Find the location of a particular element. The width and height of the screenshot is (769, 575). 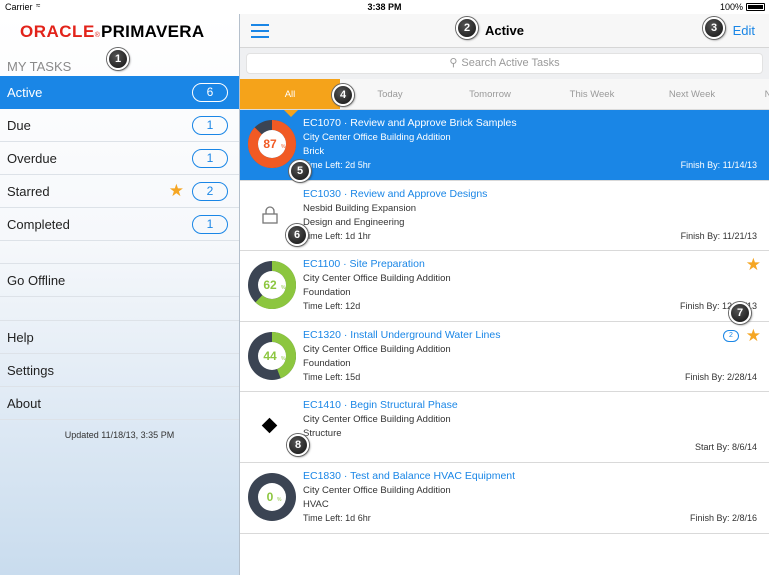

callout-marker: 5 is located at coordinates (300, 171).